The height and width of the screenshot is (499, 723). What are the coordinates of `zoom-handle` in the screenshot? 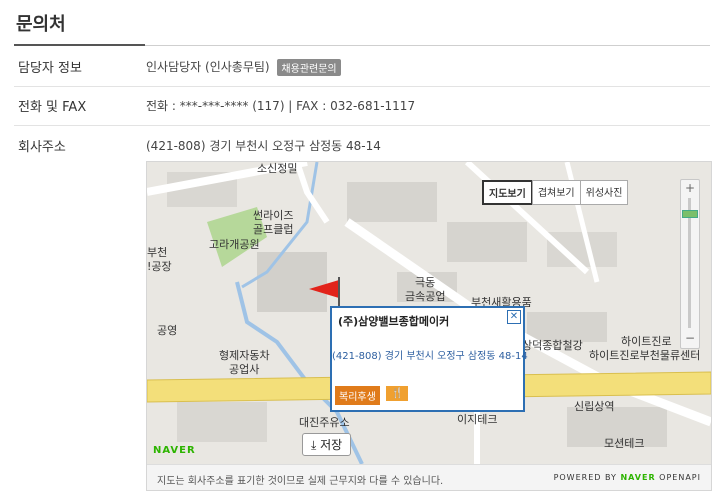 It's located at (690, 214).